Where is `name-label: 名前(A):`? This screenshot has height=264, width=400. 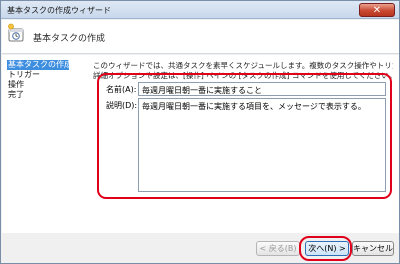 name-label: 名前(A): is located at coordinates (121, 89).